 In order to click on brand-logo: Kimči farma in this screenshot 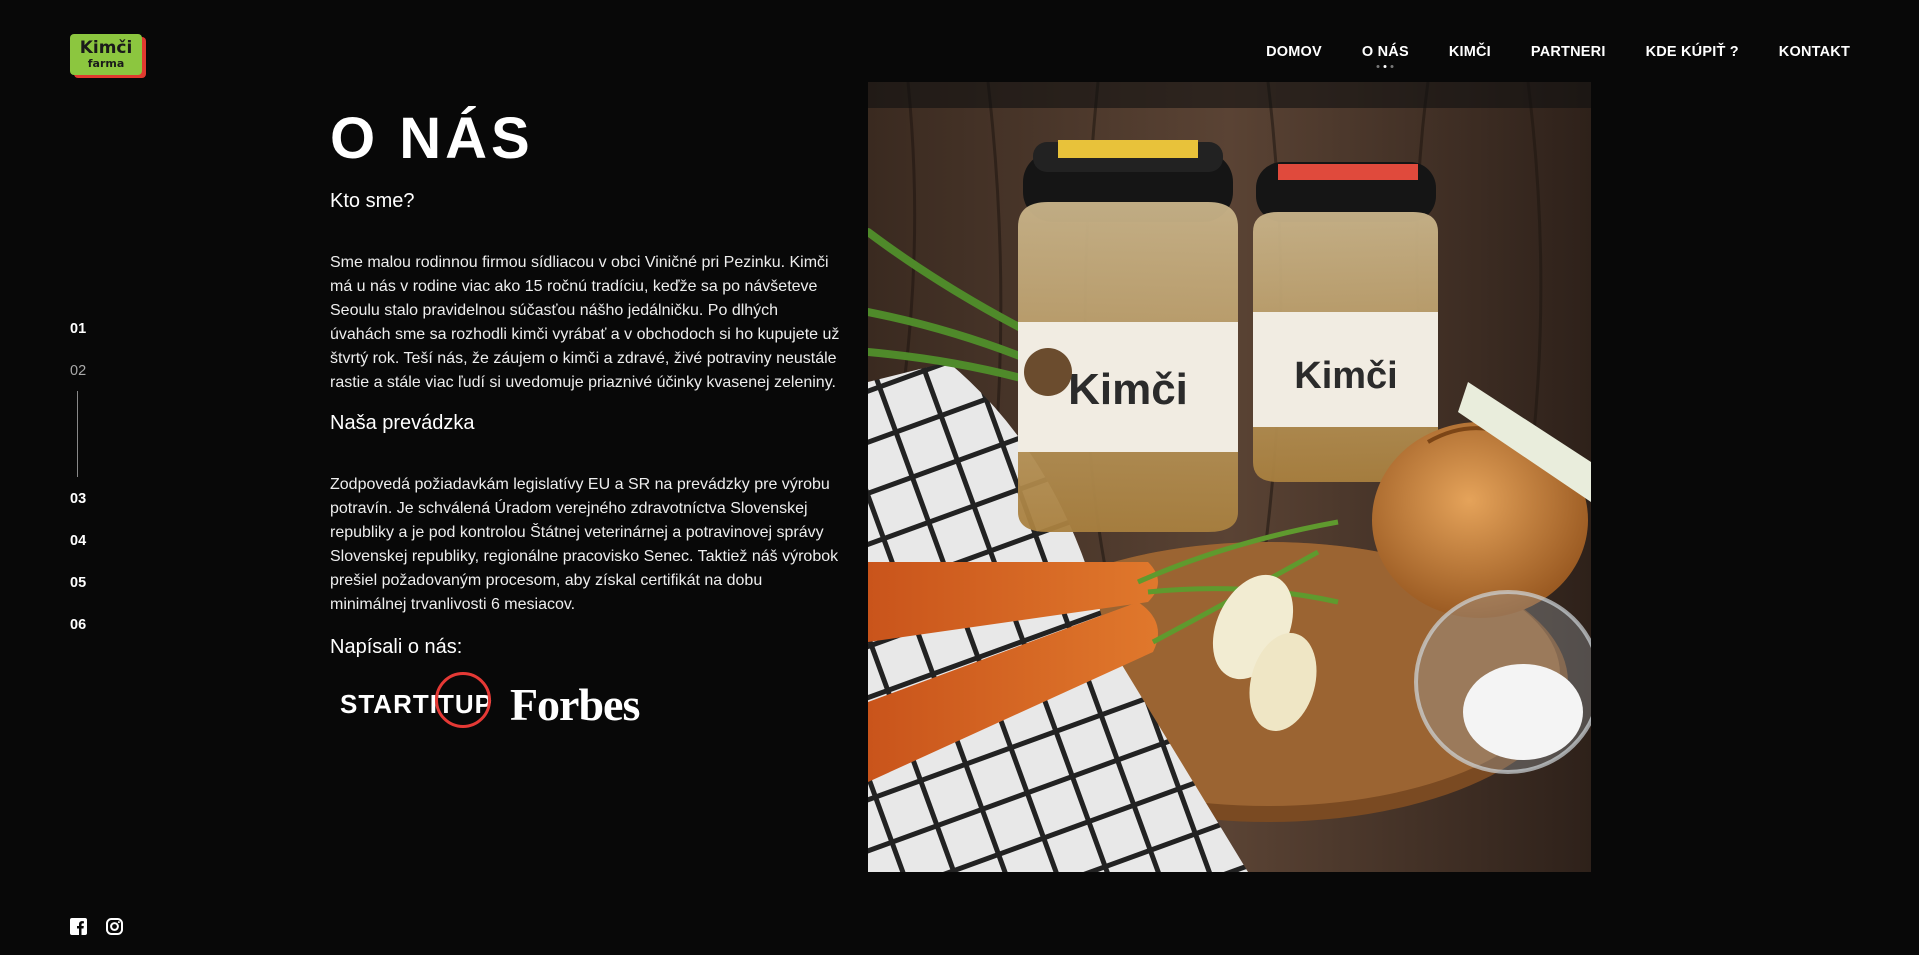, I will do `click(108, 56)`.